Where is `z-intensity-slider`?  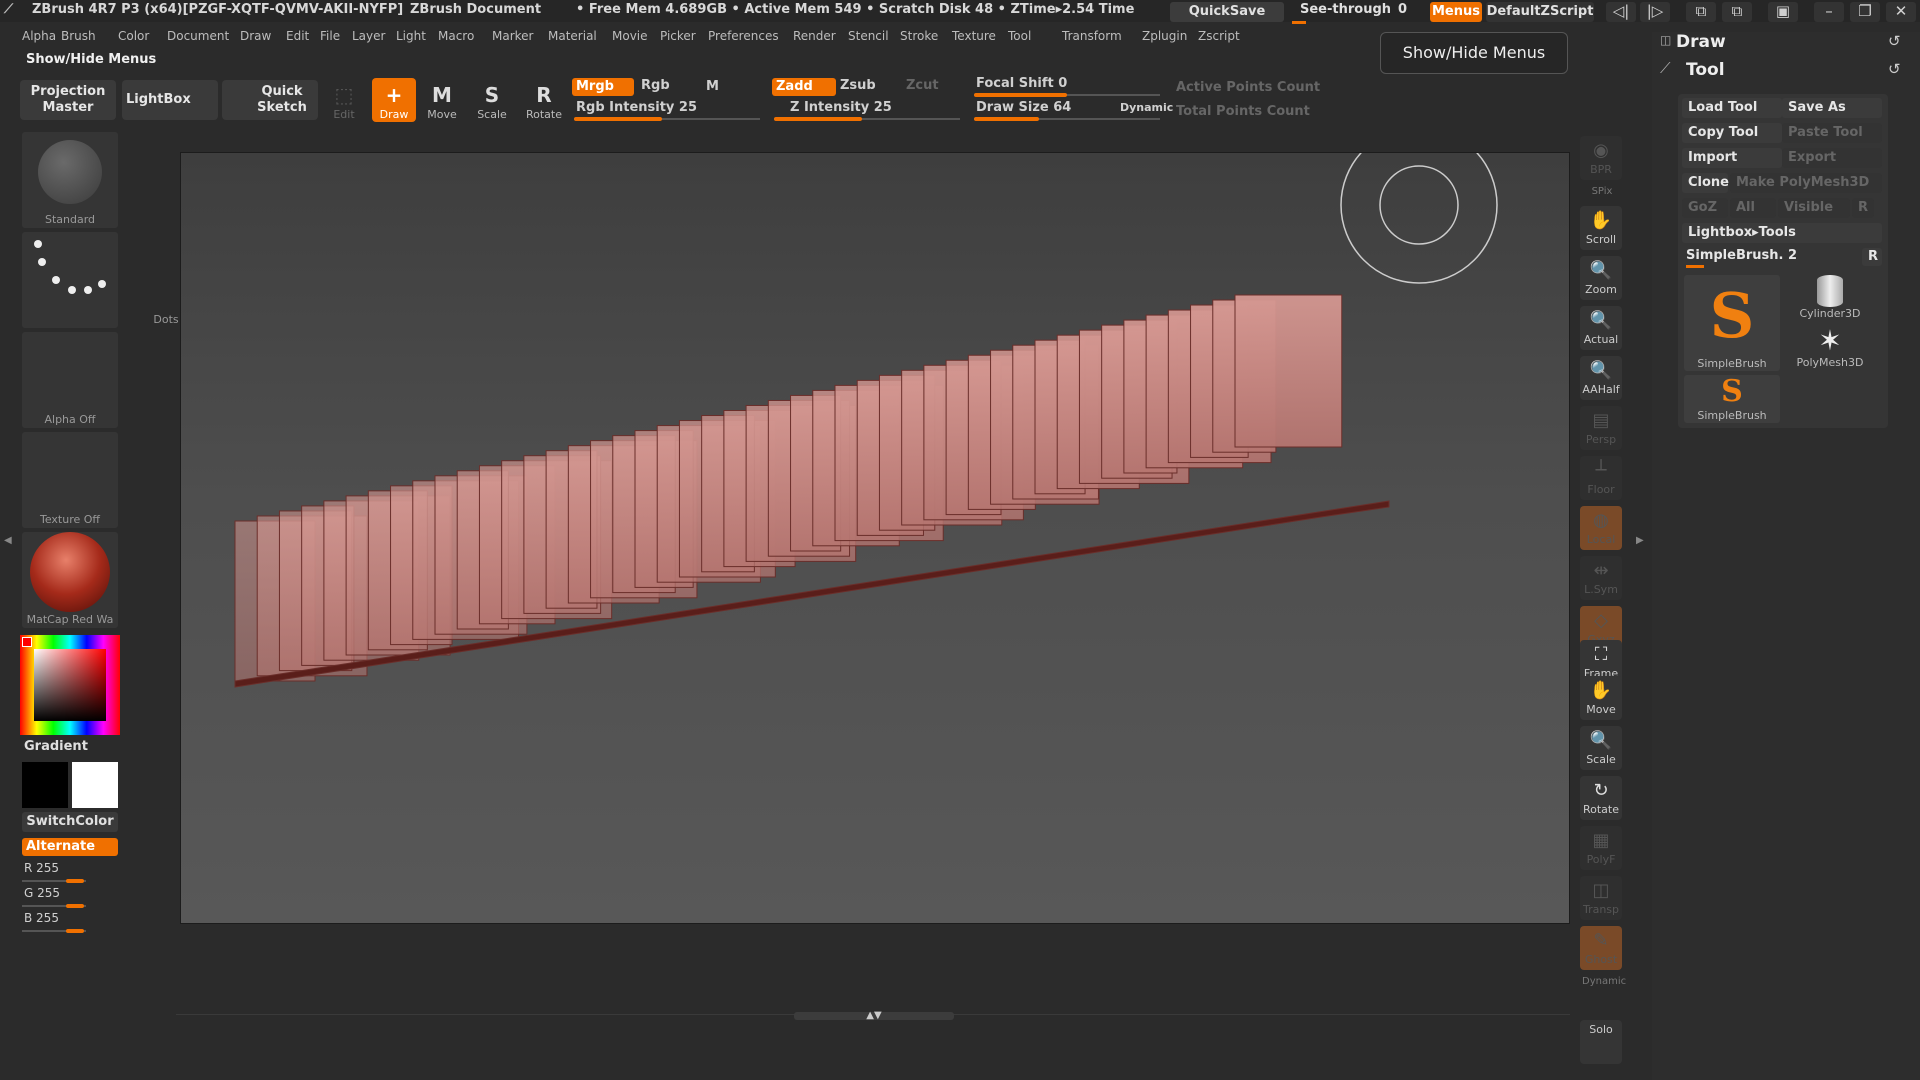
z-intensity-slider is located at coordinates (867, 119).